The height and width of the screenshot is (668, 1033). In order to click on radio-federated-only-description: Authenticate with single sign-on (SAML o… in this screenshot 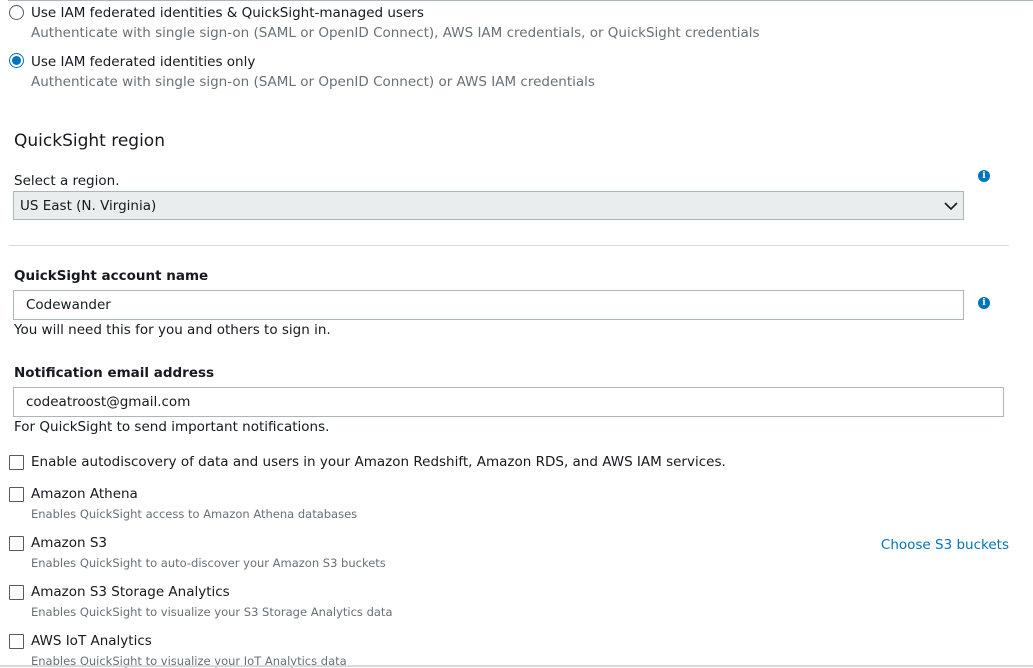, I will do `click(313, 82)`.